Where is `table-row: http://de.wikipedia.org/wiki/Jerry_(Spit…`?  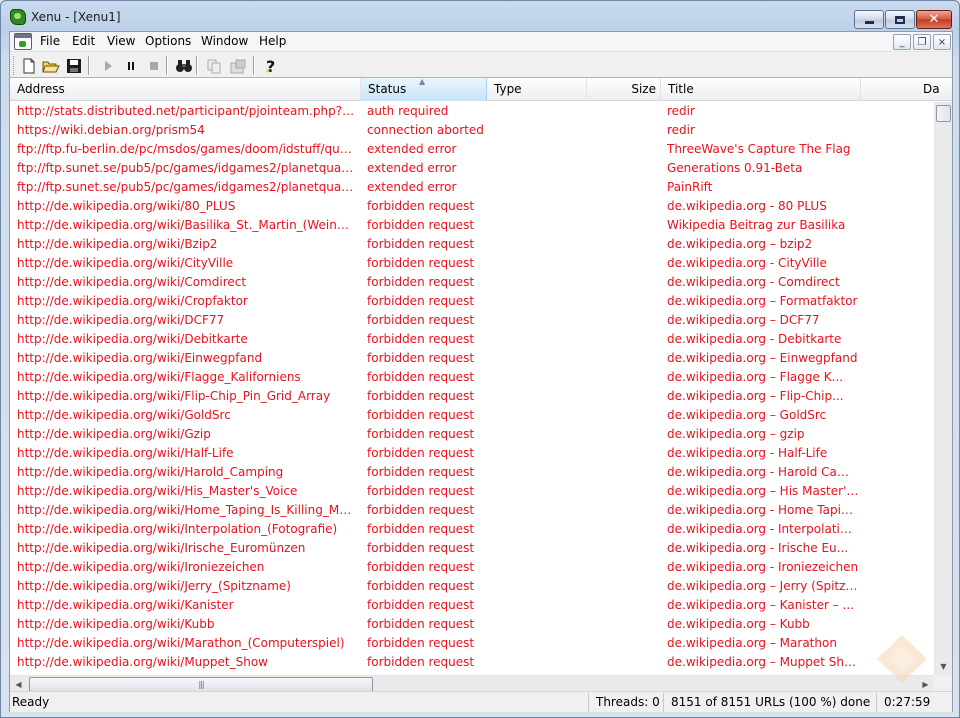 table-row: http://de.wikipedia.org/wiki/Jerry_(Spit… is located at coordinates (472, 586).